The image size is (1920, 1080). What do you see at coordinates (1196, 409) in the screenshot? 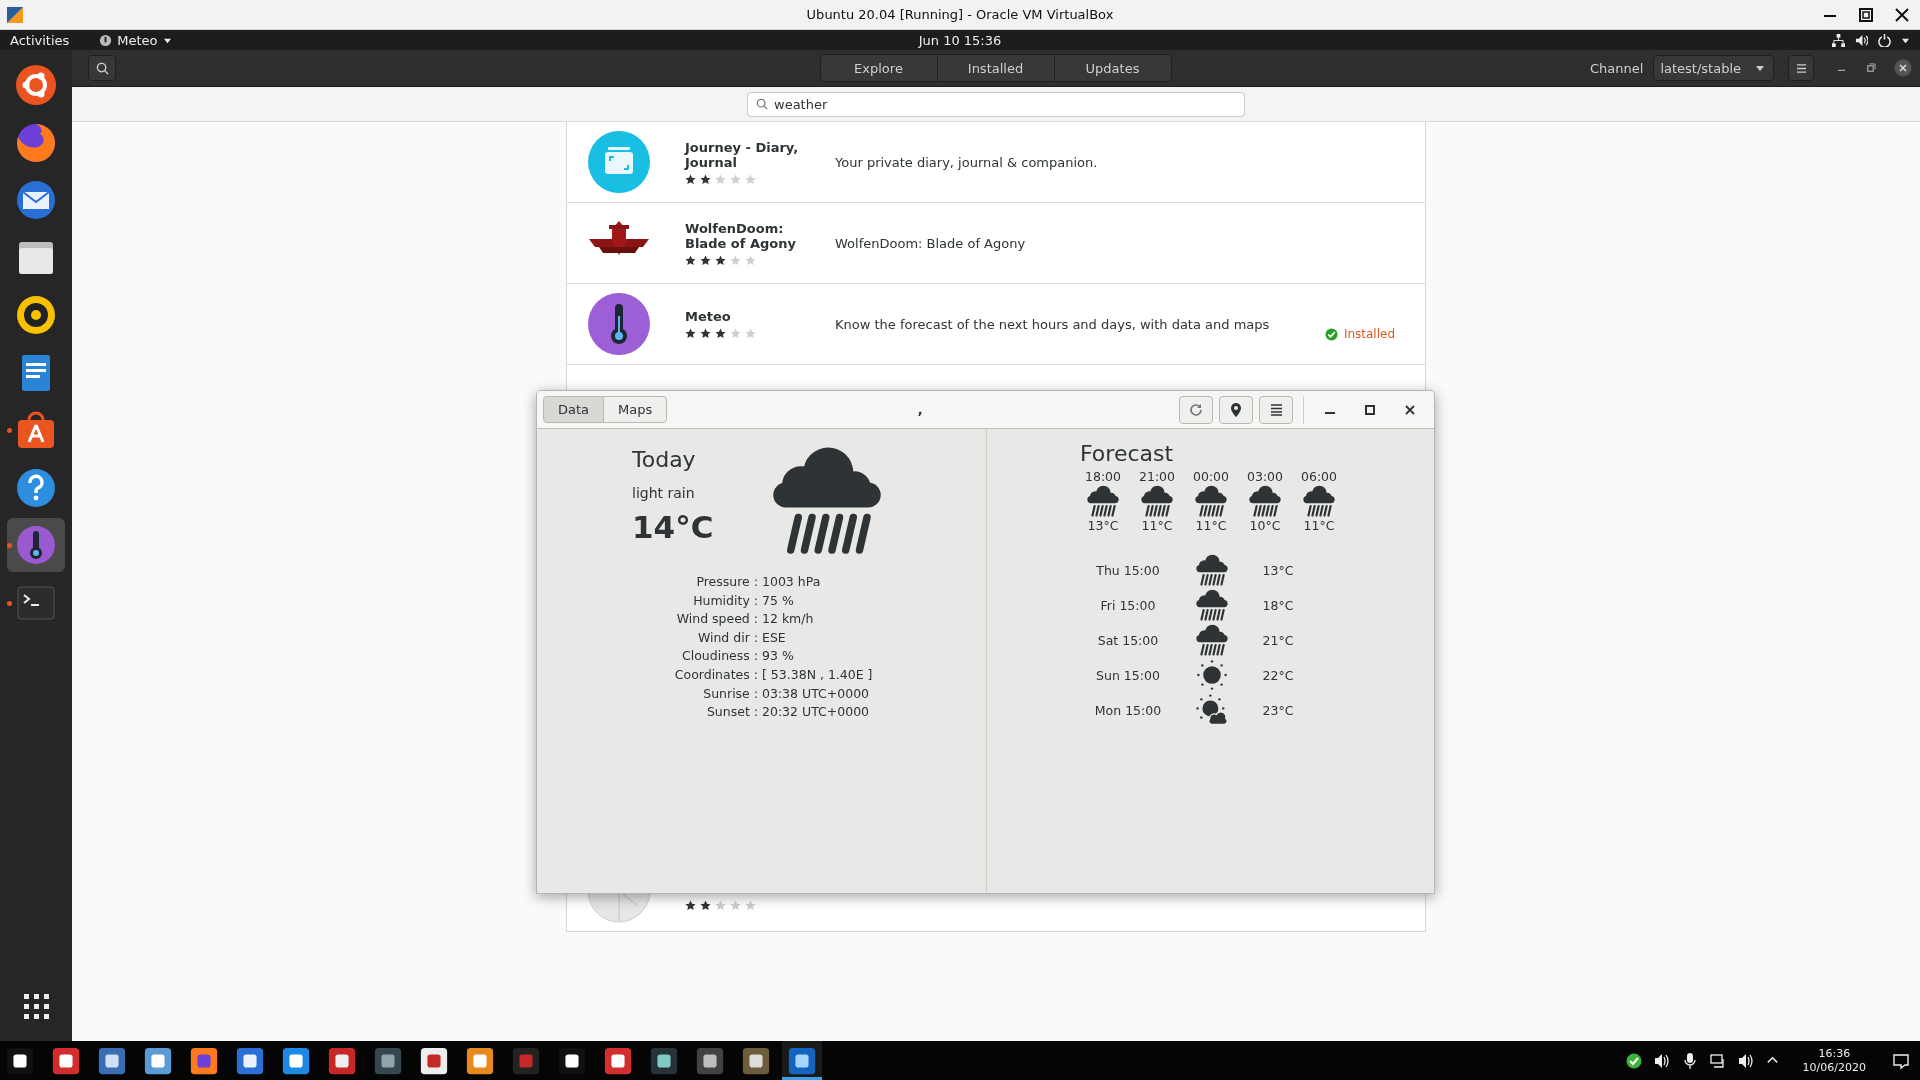
I see `refresh-button` at bounding box center [1196, 409].